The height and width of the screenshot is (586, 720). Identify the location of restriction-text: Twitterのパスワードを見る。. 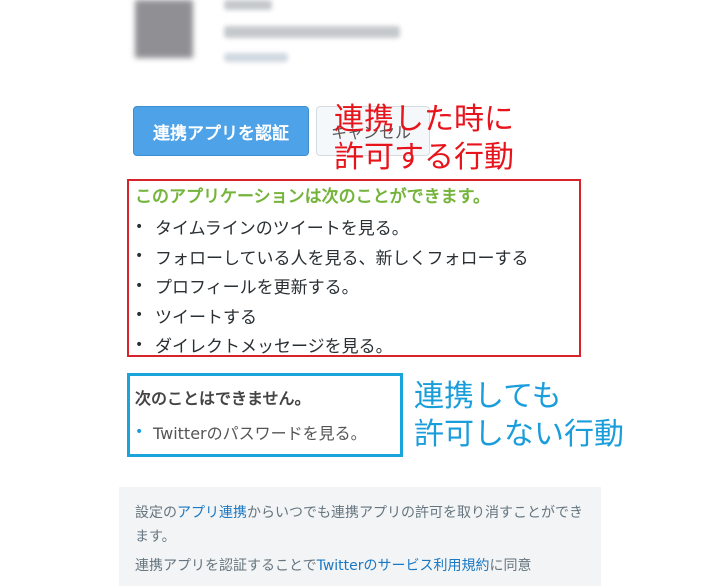
(260, 433).